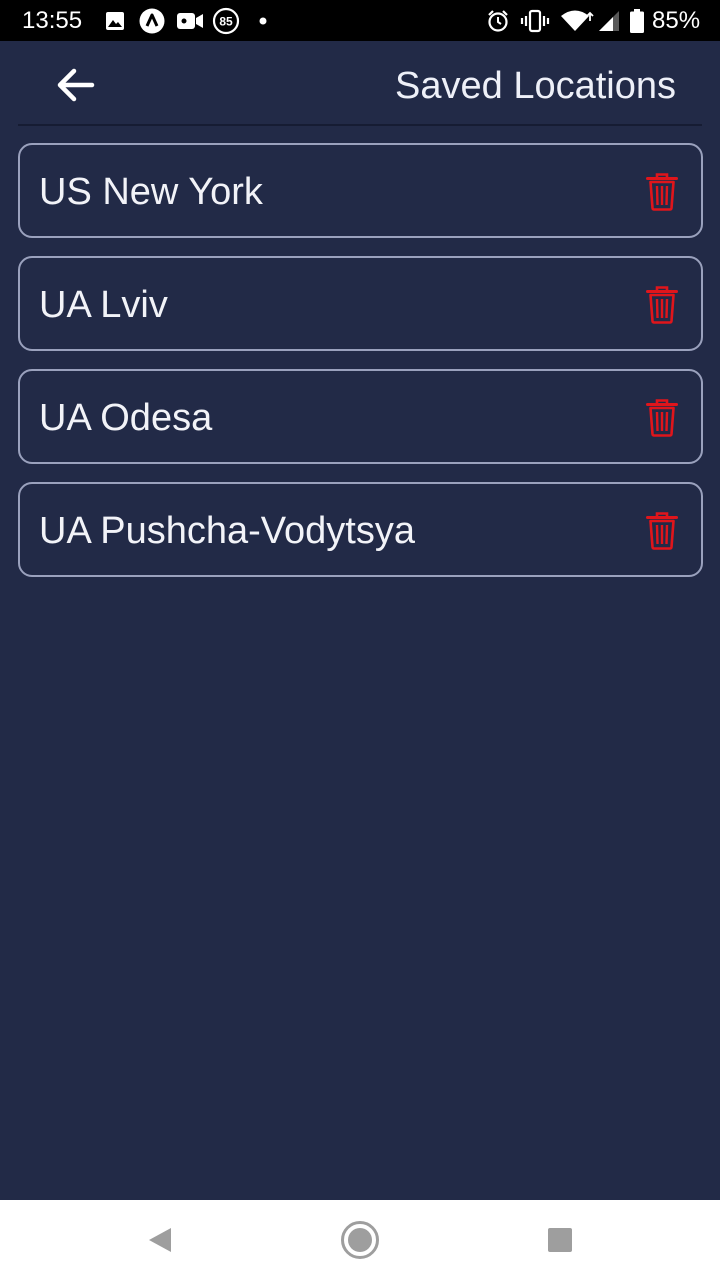 Image resolution: width=720 pixels, height=1280 pixels. What do you see at coordinates (360, 83) in the screenshot?
I see `app-header: Saved Locations` at bounding box center [360, 83].